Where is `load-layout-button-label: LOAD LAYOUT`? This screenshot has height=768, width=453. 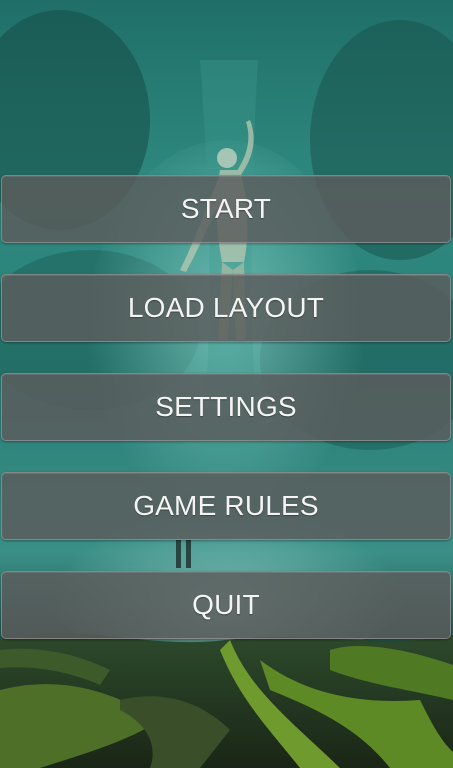 load-layout-button-label: LOAD LAYOUT is located at coordinates (226, 307).